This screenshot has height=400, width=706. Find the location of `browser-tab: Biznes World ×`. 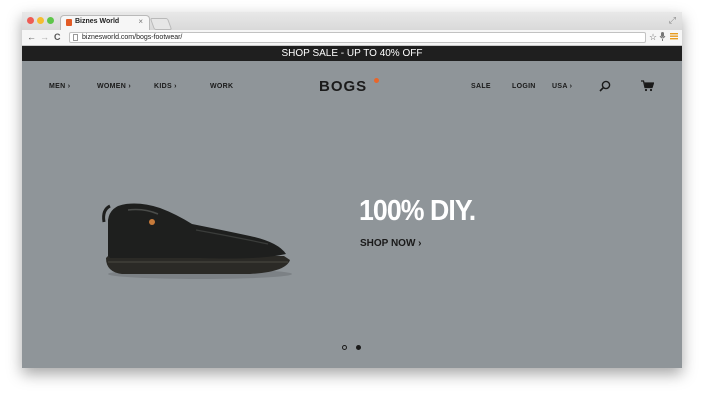

browser-tab: Biznes World × is located at coordinates (105, 22).